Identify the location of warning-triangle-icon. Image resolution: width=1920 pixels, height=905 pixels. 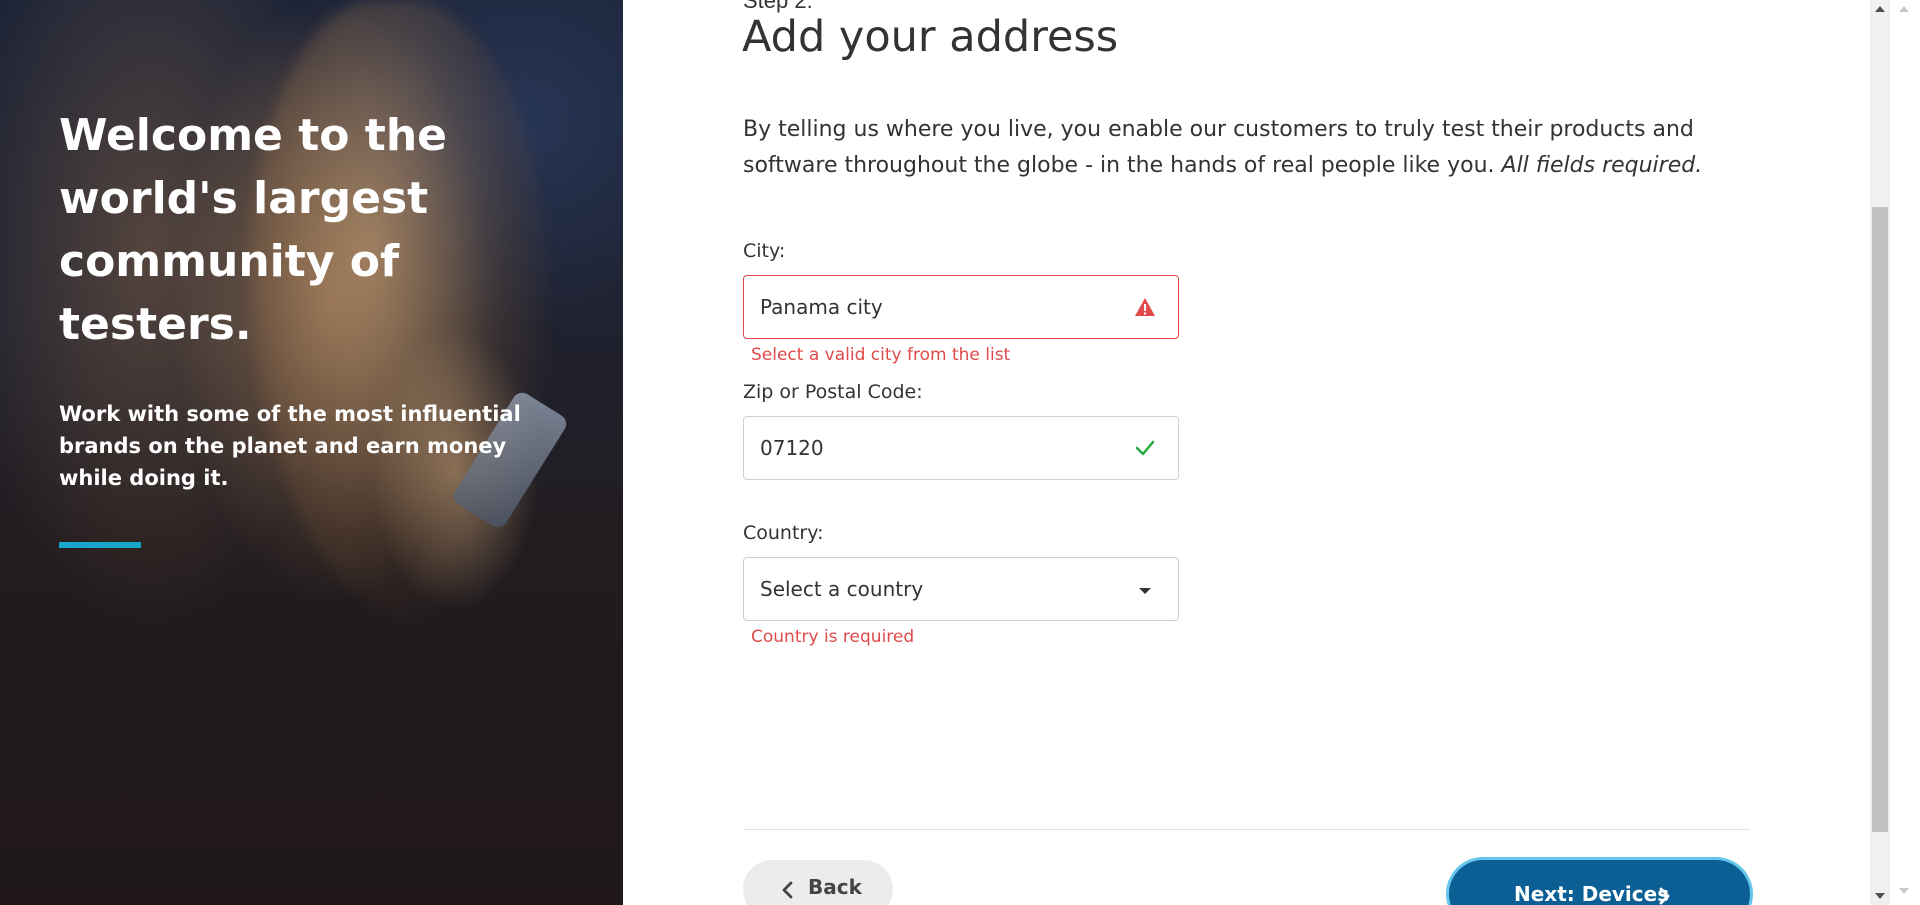
(1145, 307).